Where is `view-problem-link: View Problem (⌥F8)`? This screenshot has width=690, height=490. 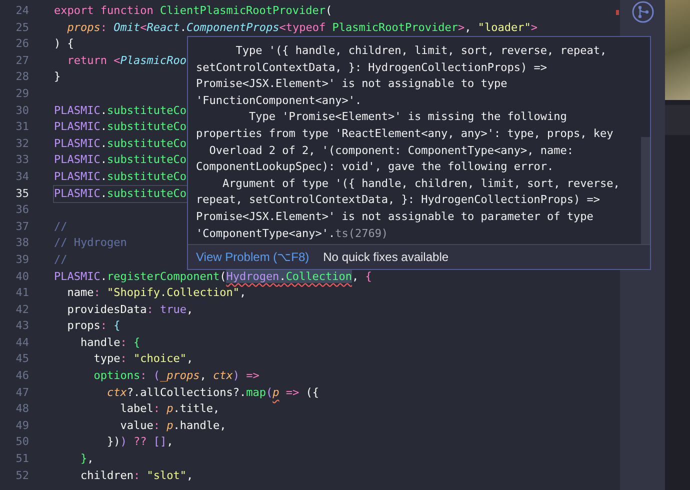 view-problem-link: View Problem (⌥F8) is located at coordinates (253, 257).